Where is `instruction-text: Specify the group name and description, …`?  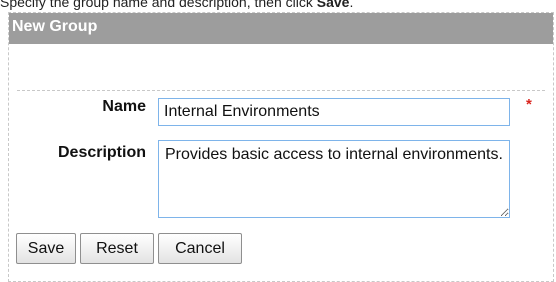
instruction-text: Specify the group name and description, … is located at coordinates (176, 5).